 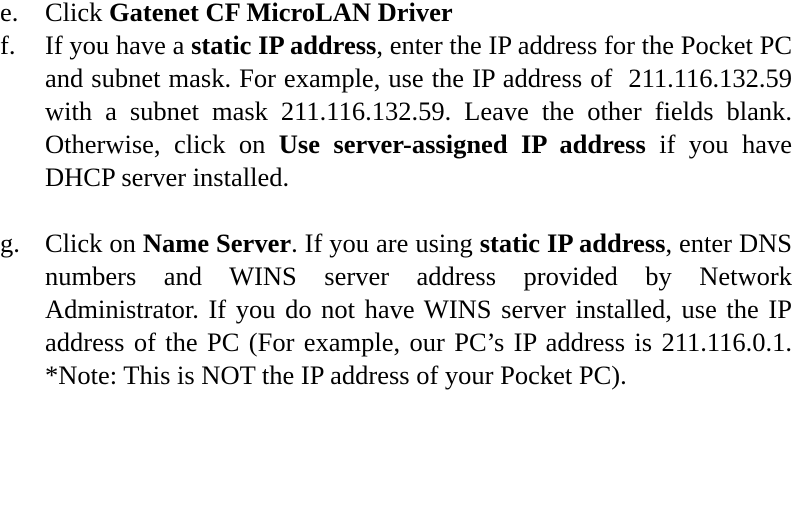 I want to click on emphasis-text: Name Server, so click(x=217, y=243).